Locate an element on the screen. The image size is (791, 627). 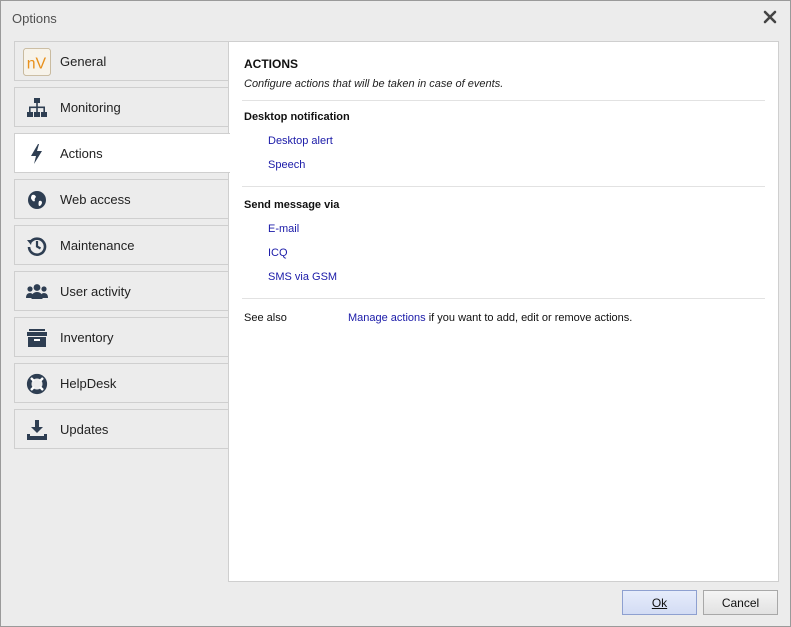
ok-button: Ok is located at coordinates (659, 602).